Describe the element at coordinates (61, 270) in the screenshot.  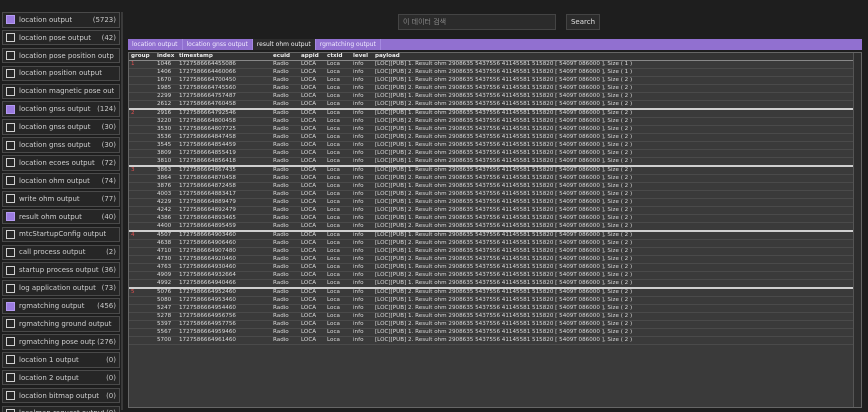
I see `sidebar-item: startup process output (36)` at that location.